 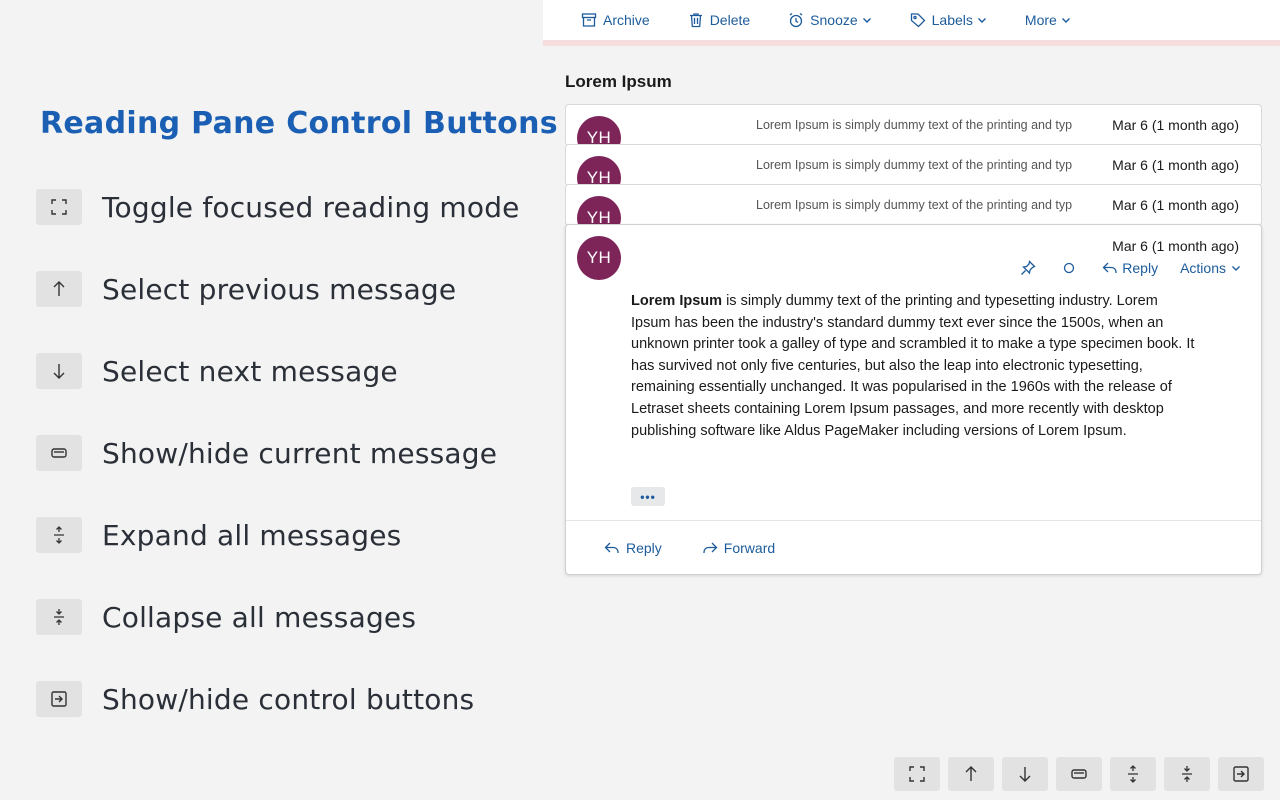 I want to click on forward-icon, so click(x=710, y=547).